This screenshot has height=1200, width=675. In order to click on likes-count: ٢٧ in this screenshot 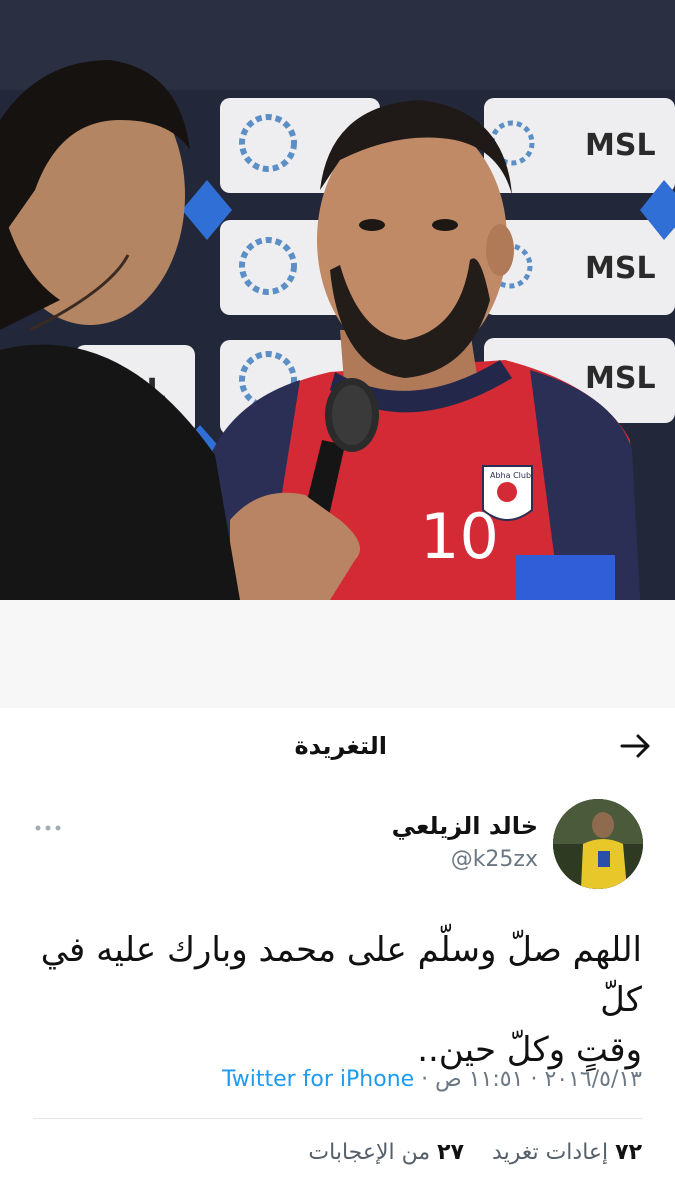, I will do `click(450, 1152)`.